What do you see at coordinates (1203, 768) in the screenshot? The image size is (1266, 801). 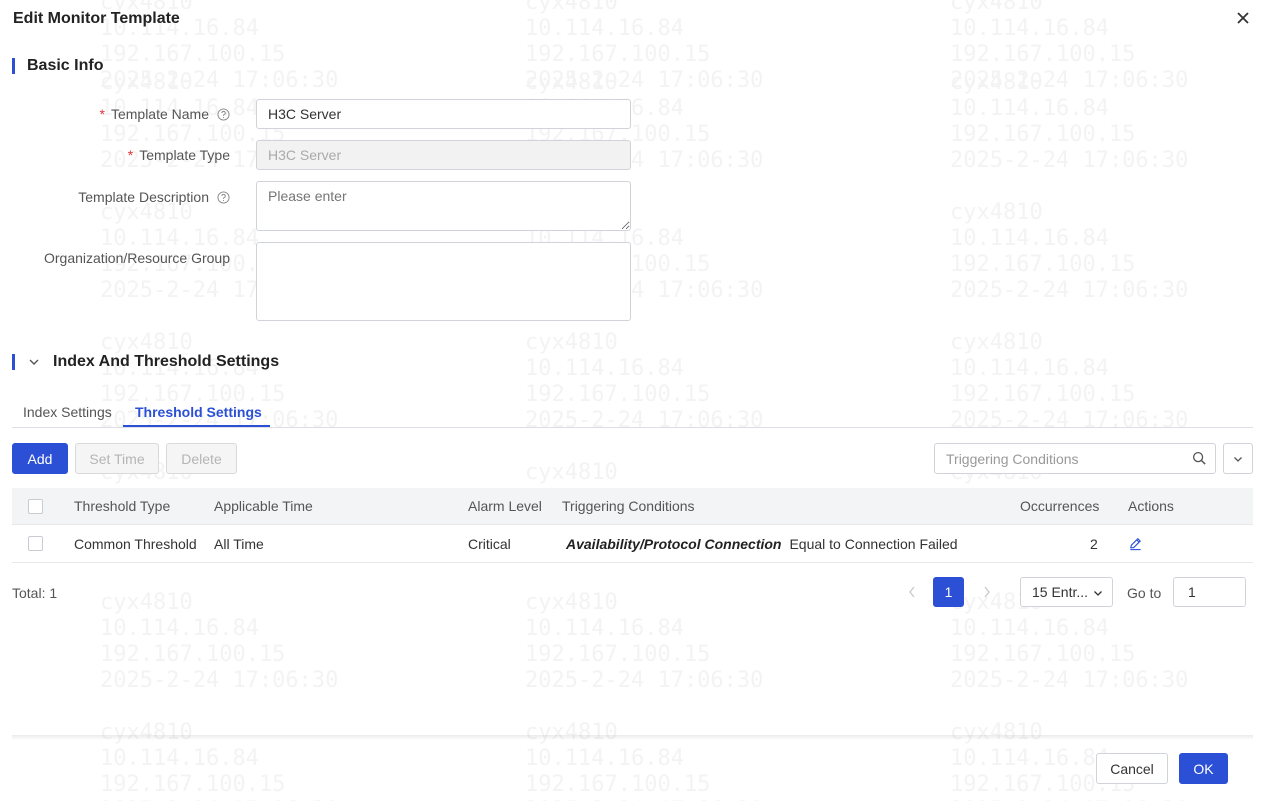 I see `ok-button: OK` at bounding box center [1203, 768].